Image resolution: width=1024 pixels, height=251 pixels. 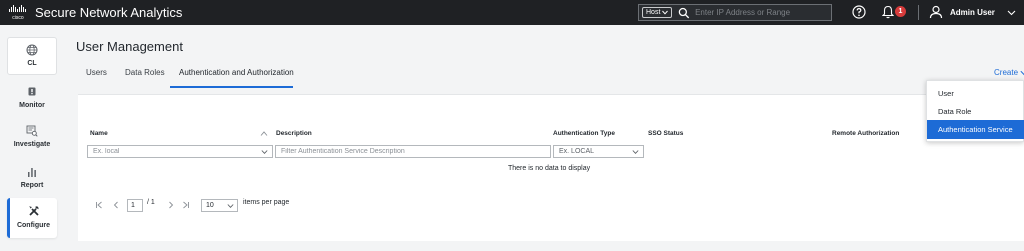 I want to click on app-title: Secure Network Analytics, so click(x=109, y=12).